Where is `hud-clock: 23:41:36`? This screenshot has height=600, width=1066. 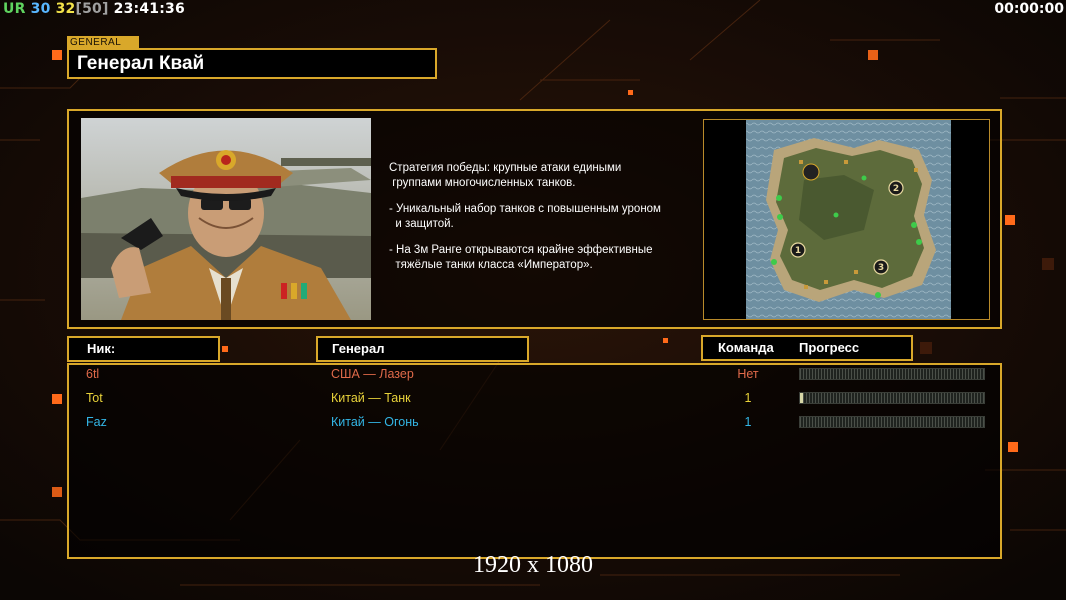 hud-clock: 23:41:36 is located at coordinates (149, 9).